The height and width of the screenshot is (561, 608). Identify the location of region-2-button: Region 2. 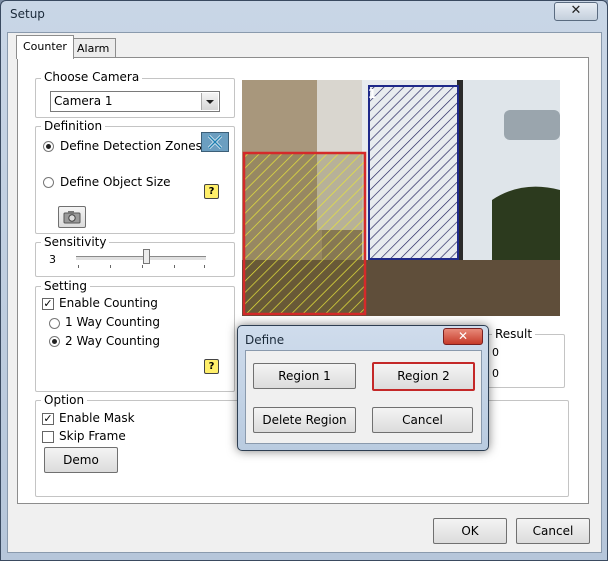
(423, 376).